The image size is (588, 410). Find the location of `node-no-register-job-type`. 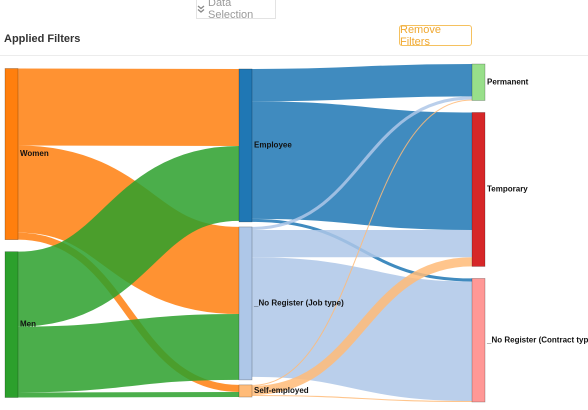

node-no-register-job-type is located at coordinates (245, 303).